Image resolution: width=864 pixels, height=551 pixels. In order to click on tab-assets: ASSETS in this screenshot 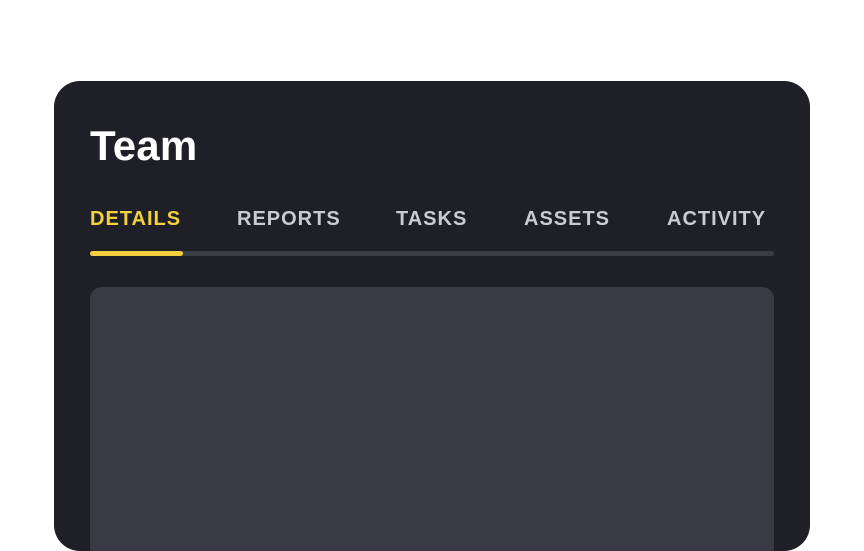, I will do `click(567, 219)`.